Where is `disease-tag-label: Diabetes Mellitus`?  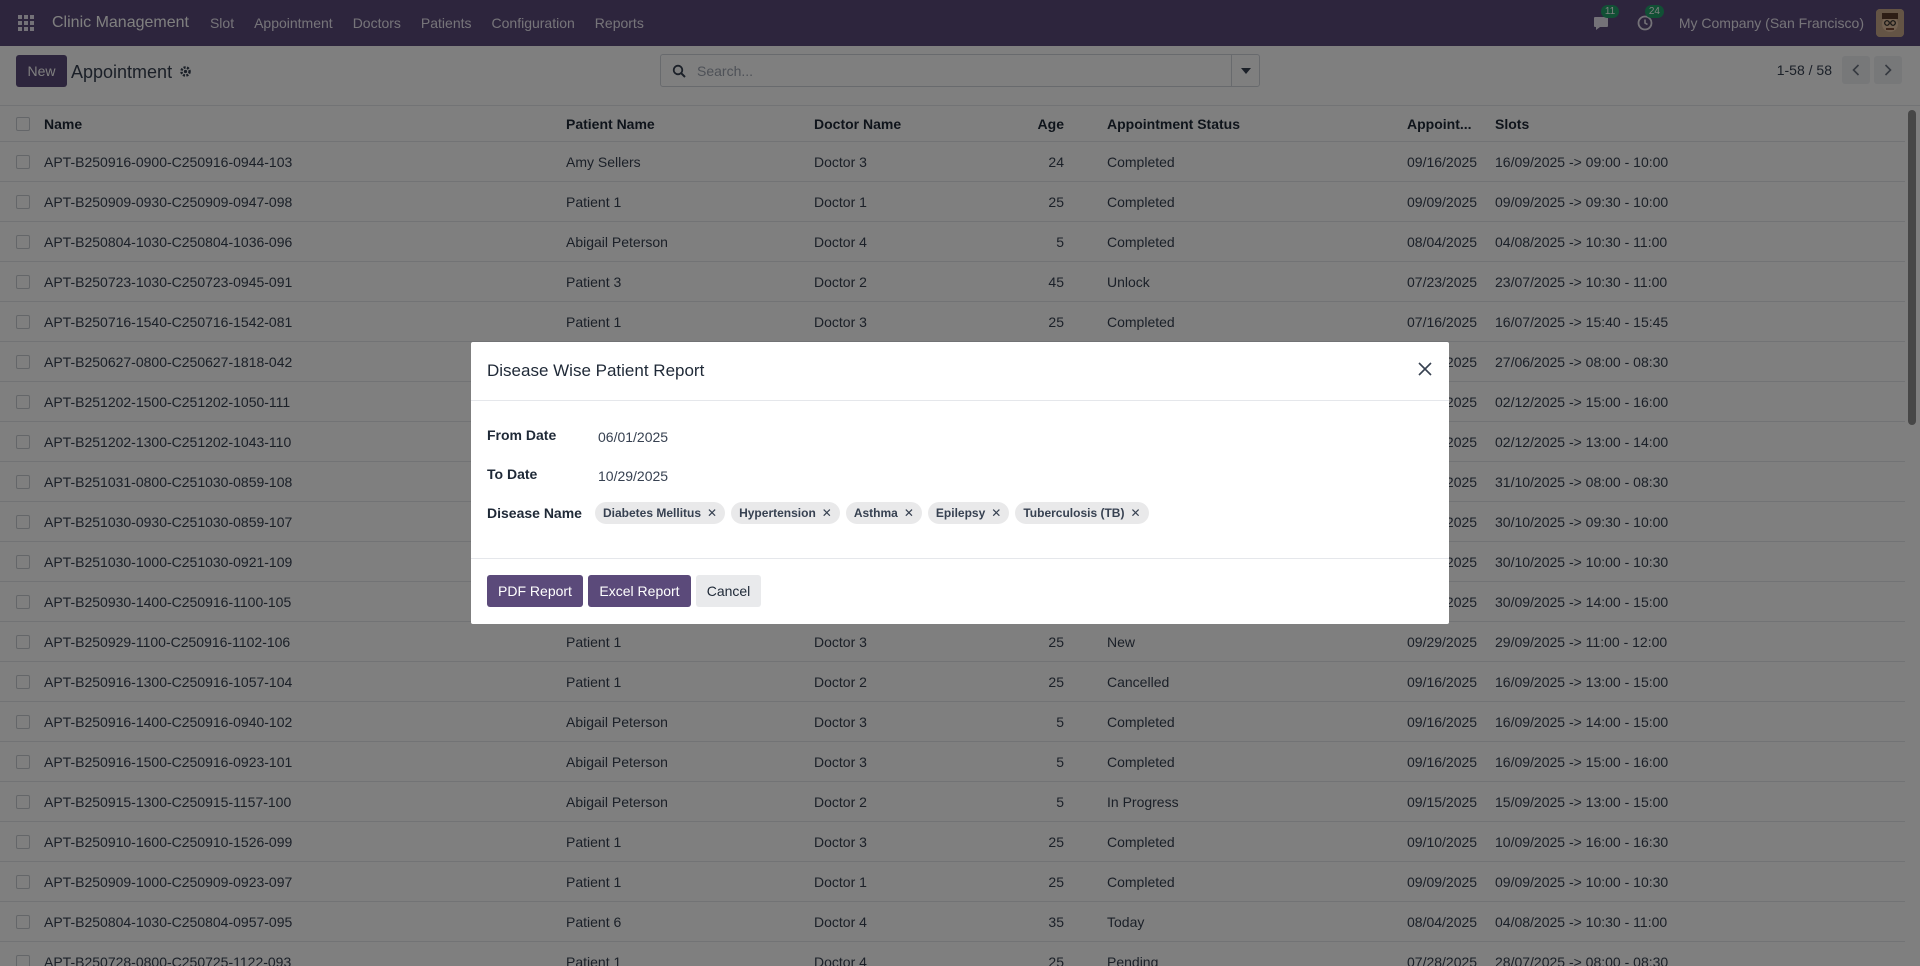 disease-tag-label: Diabetes Mellitus is located at coordinates (652, 513).